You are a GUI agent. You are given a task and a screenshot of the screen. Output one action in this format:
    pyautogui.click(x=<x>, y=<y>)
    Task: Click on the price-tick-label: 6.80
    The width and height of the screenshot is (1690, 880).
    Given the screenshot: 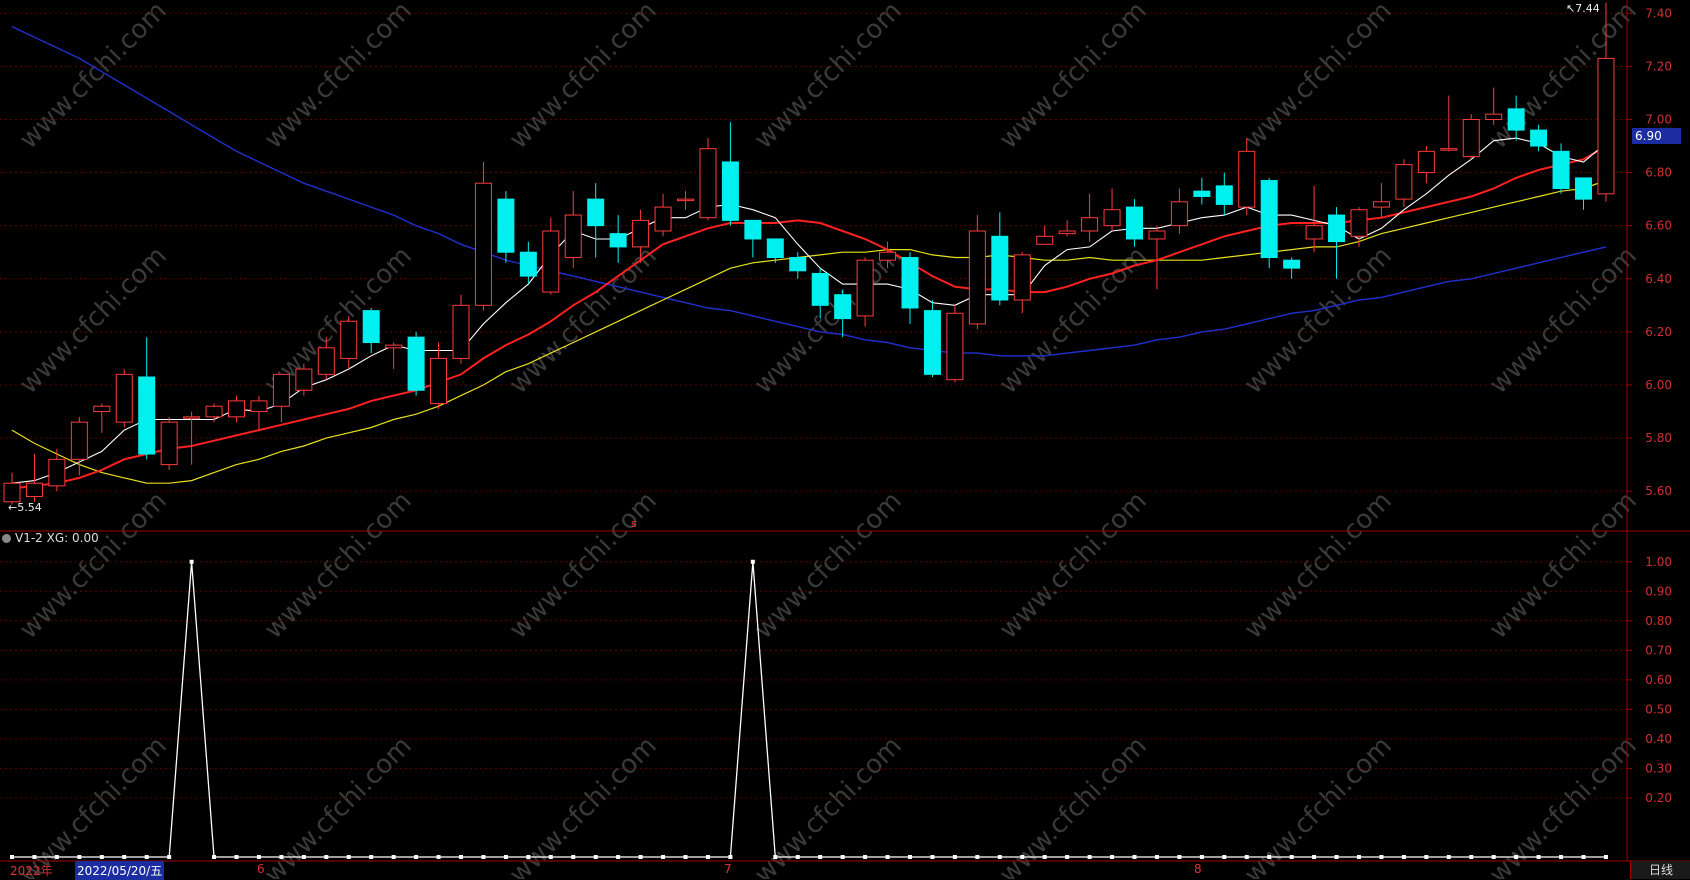 What is the action you would take?
    pyautogui.click(x=1658, y=173)
    